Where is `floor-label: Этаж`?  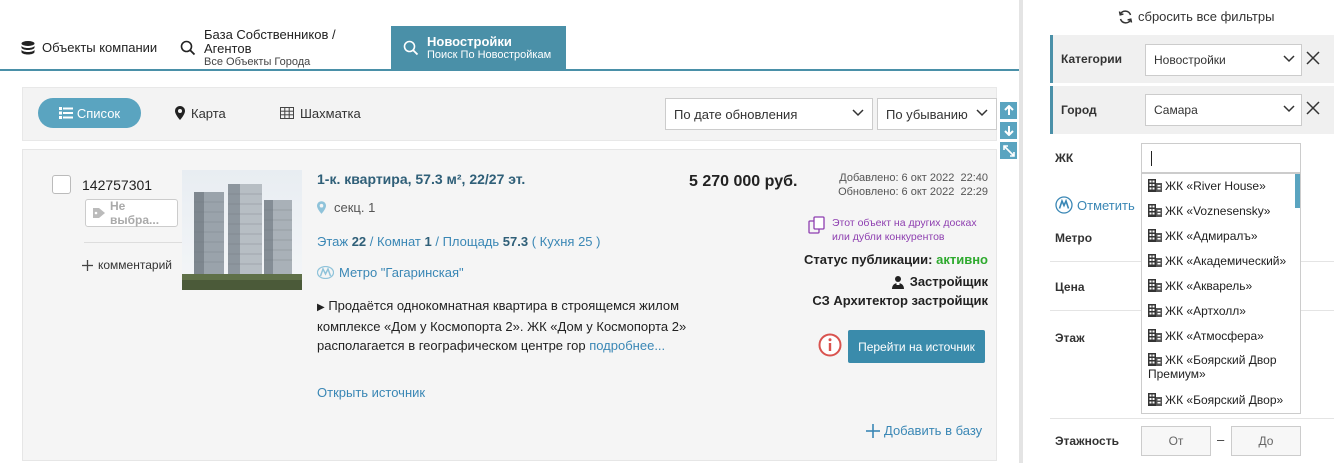
floor-label: Этаж is located at coordinates (1070, 338).